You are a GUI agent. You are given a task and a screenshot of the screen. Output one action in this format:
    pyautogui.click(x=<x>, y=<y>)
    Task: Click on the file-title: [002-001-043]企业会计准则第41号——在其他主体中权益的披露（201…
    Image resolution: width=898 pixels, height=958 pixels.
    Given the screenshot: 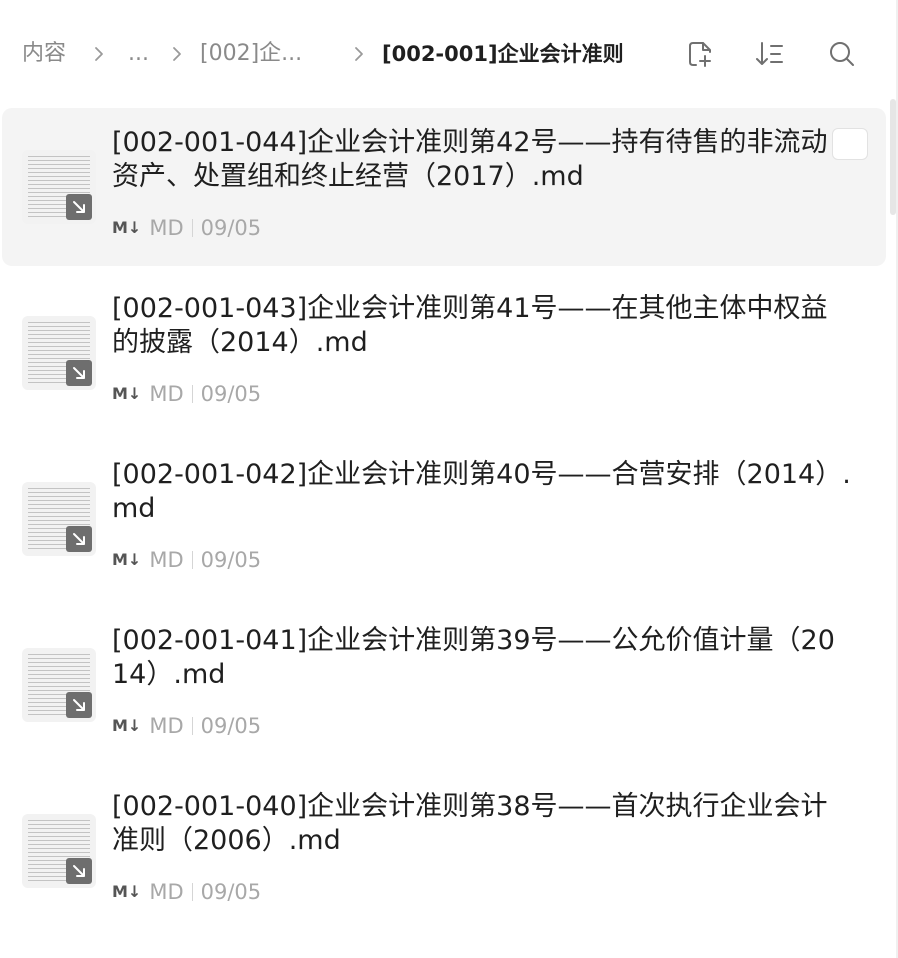 What is the action you would take?
    pyautogui.click(x=470, y=325)
    